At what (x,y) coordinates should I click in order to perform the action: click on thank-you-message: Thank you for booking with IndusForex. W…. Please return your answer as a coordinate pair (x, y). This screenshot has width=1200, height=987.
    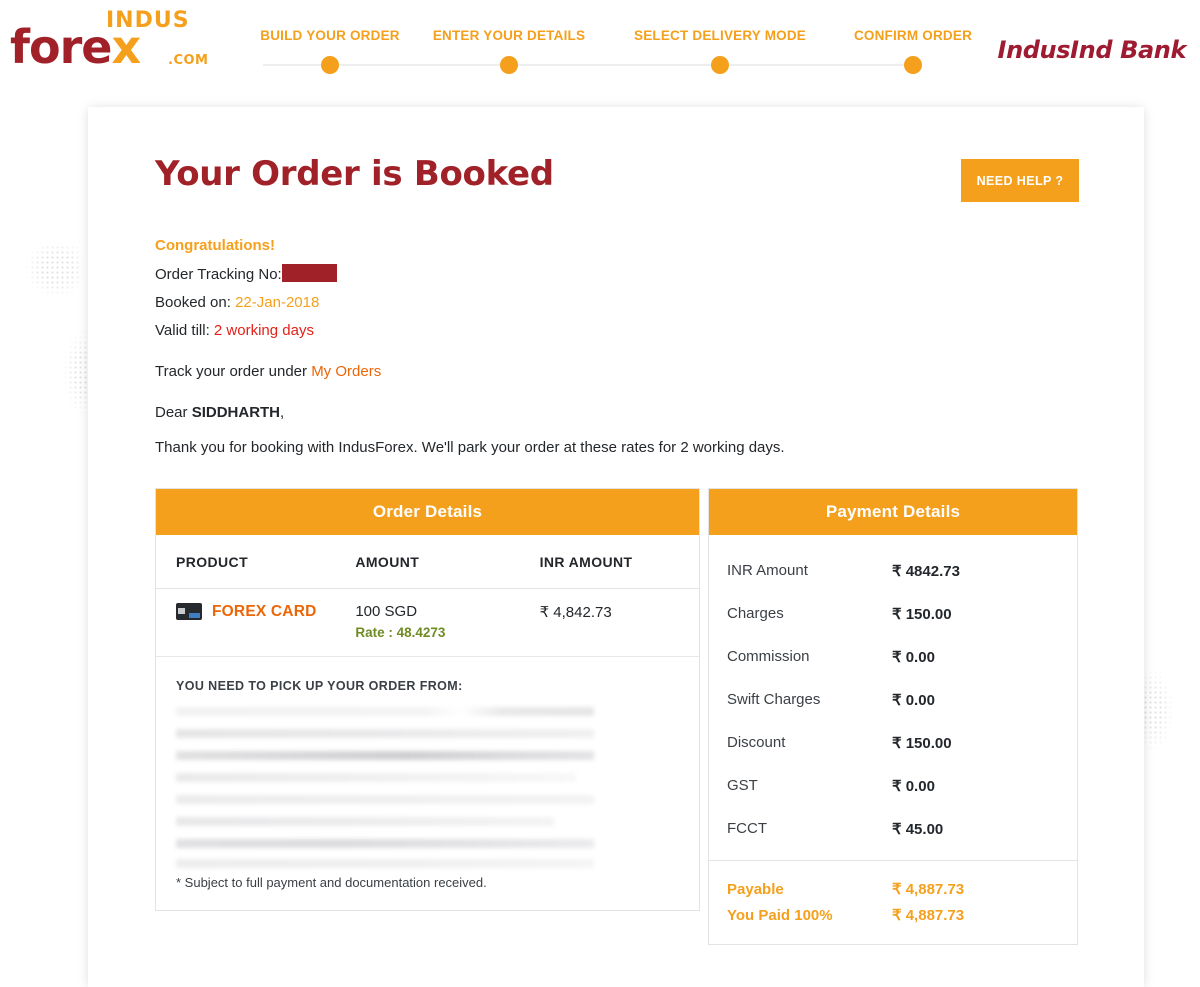
    Looking at the image, I should click on (470, 447).